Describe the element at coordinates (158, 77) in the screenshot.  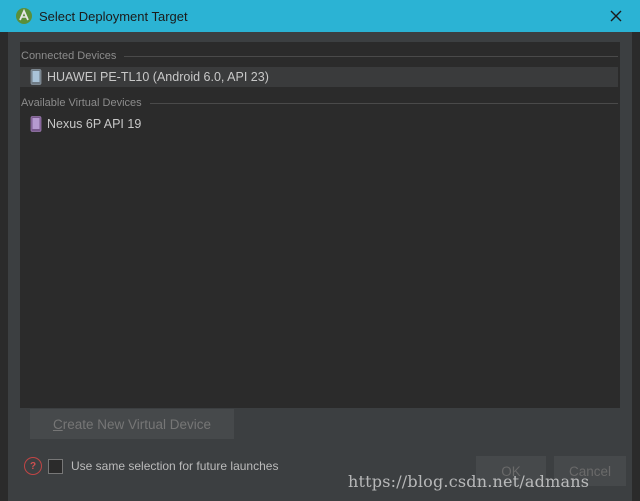
I see `device-label: HUAWEI PE-TL10 (Android 6.0, API 23)` at that location.